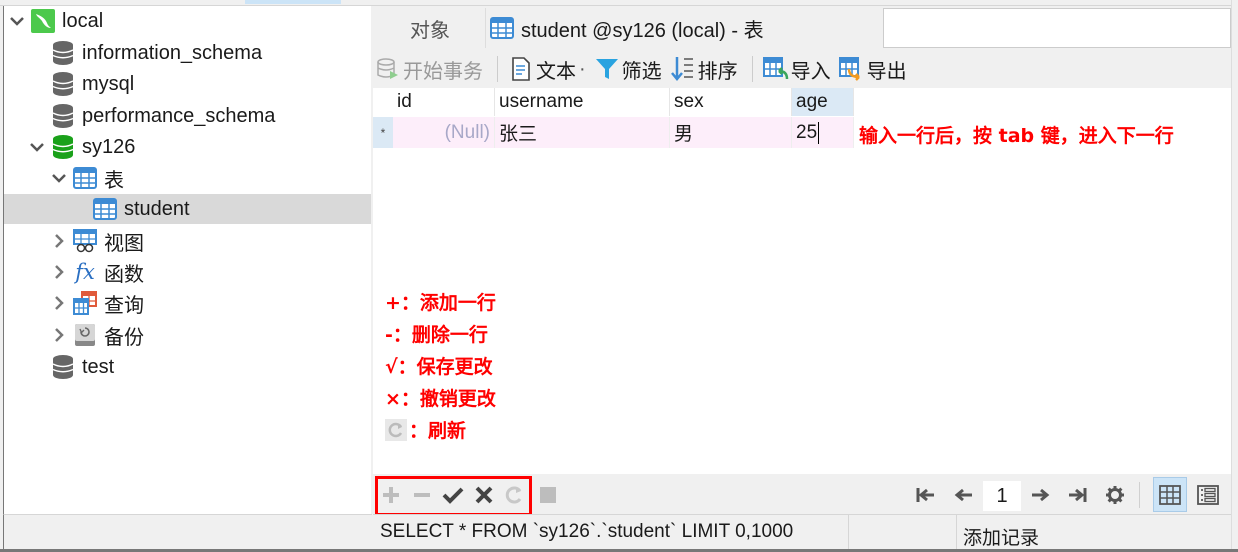 This screenshot has height=552, width=1238. I want to click on first-page-button, so click(926, 495).